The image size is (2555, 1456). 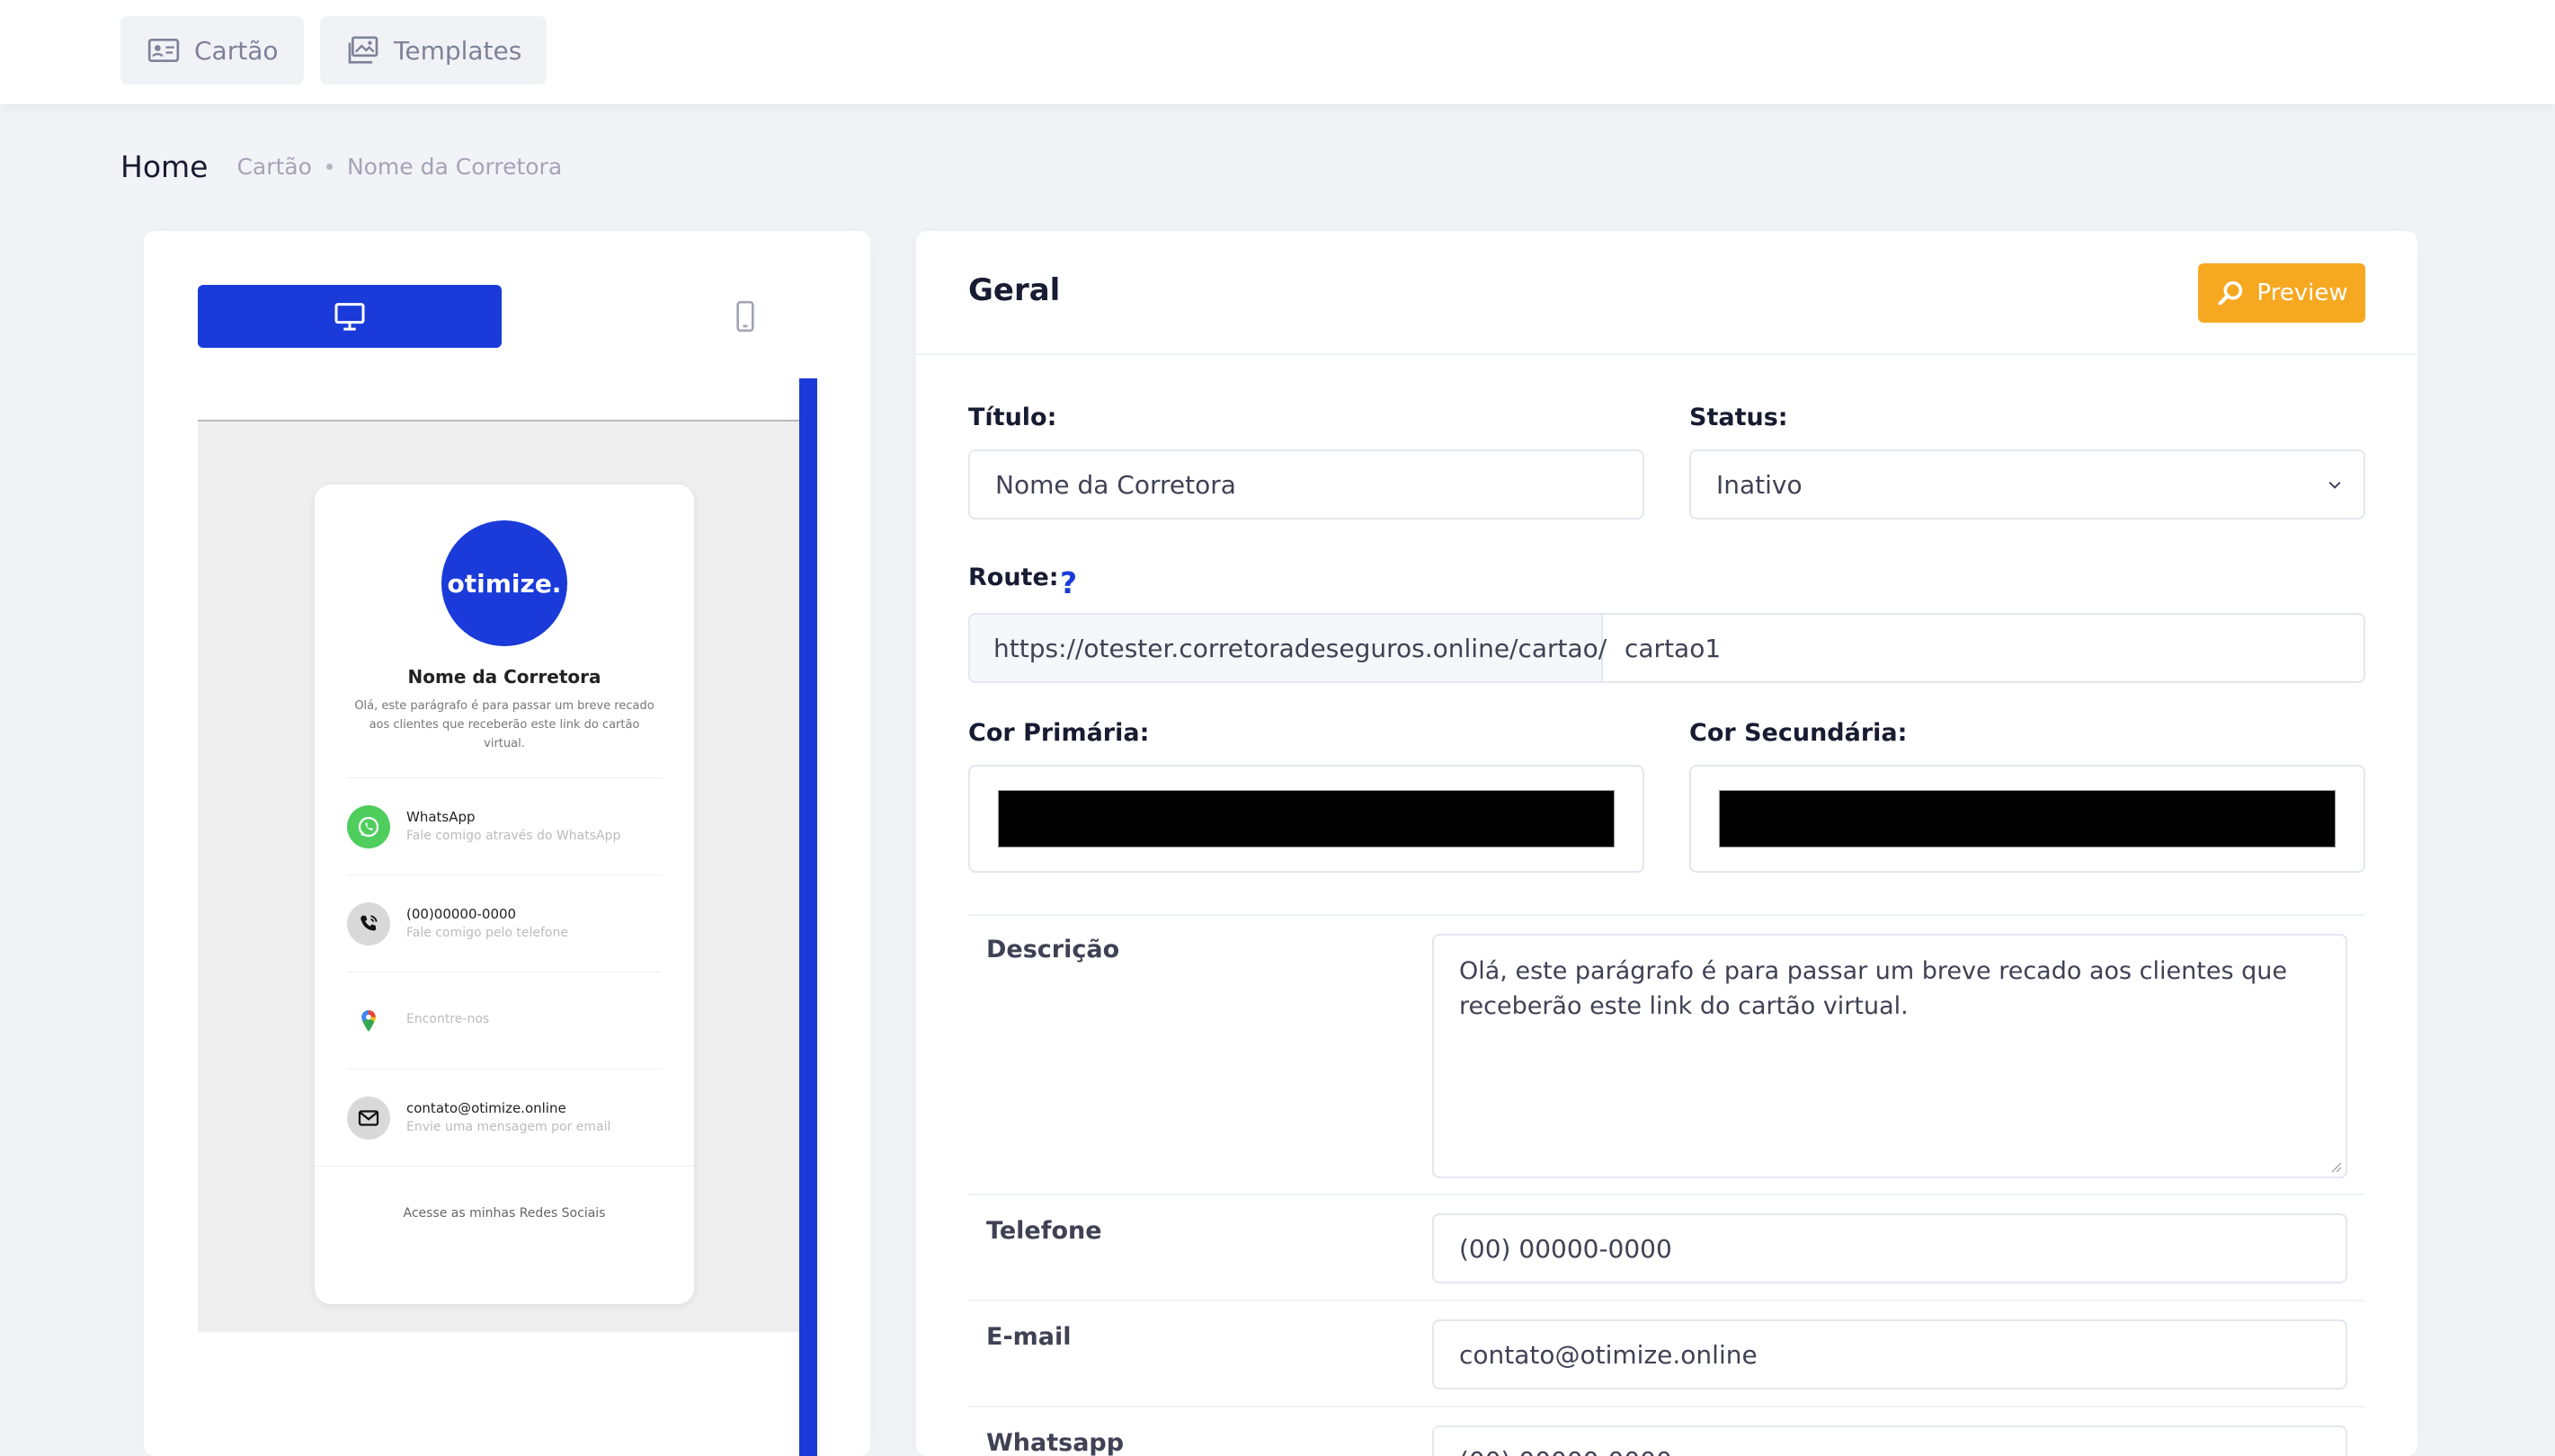 I want to click on cor-secundaria-swatch, so click(x=2027, y=819).